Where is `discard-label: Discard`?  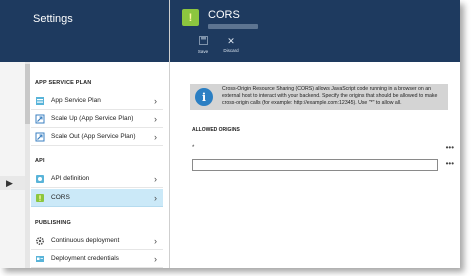
discard-label: Discard is located at coordinates (231, 50).